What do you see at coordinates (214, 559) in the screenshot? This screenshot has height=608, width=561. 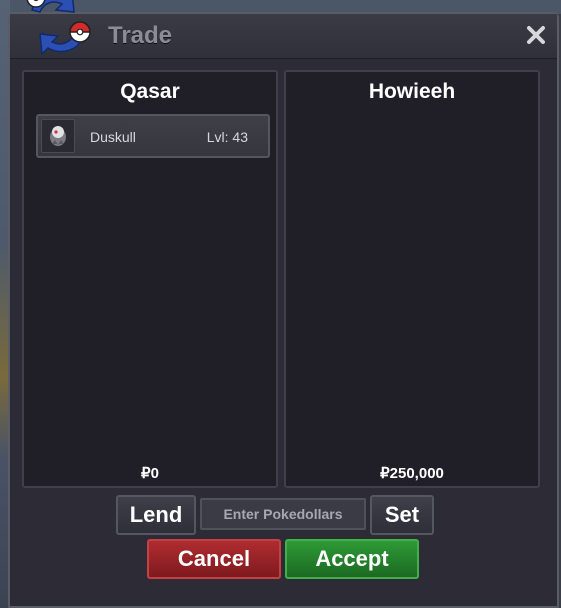 I see `cancel-button: Cancel` at bounding box center [214, 559].